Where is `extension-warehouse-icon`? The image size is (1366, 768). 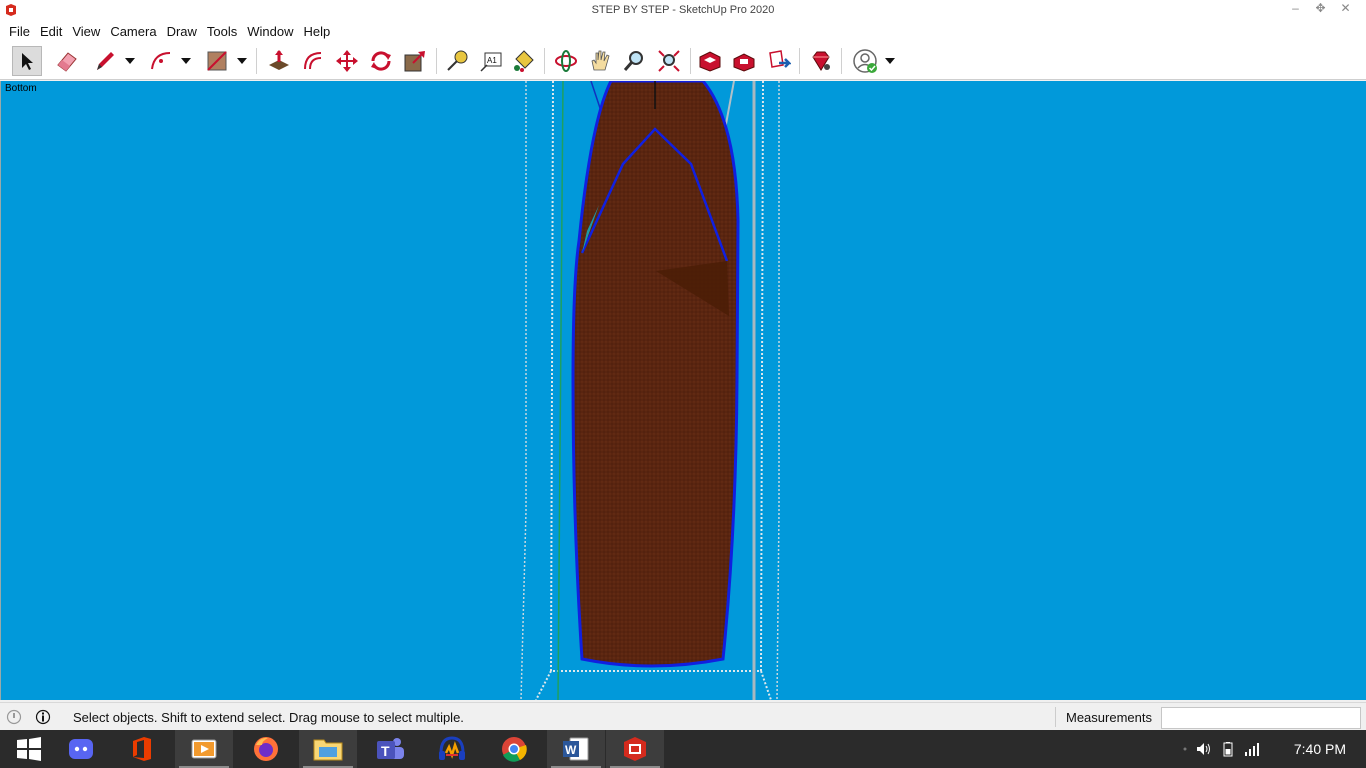 extension-warehouse-icon is located at coordinates (744, 62).